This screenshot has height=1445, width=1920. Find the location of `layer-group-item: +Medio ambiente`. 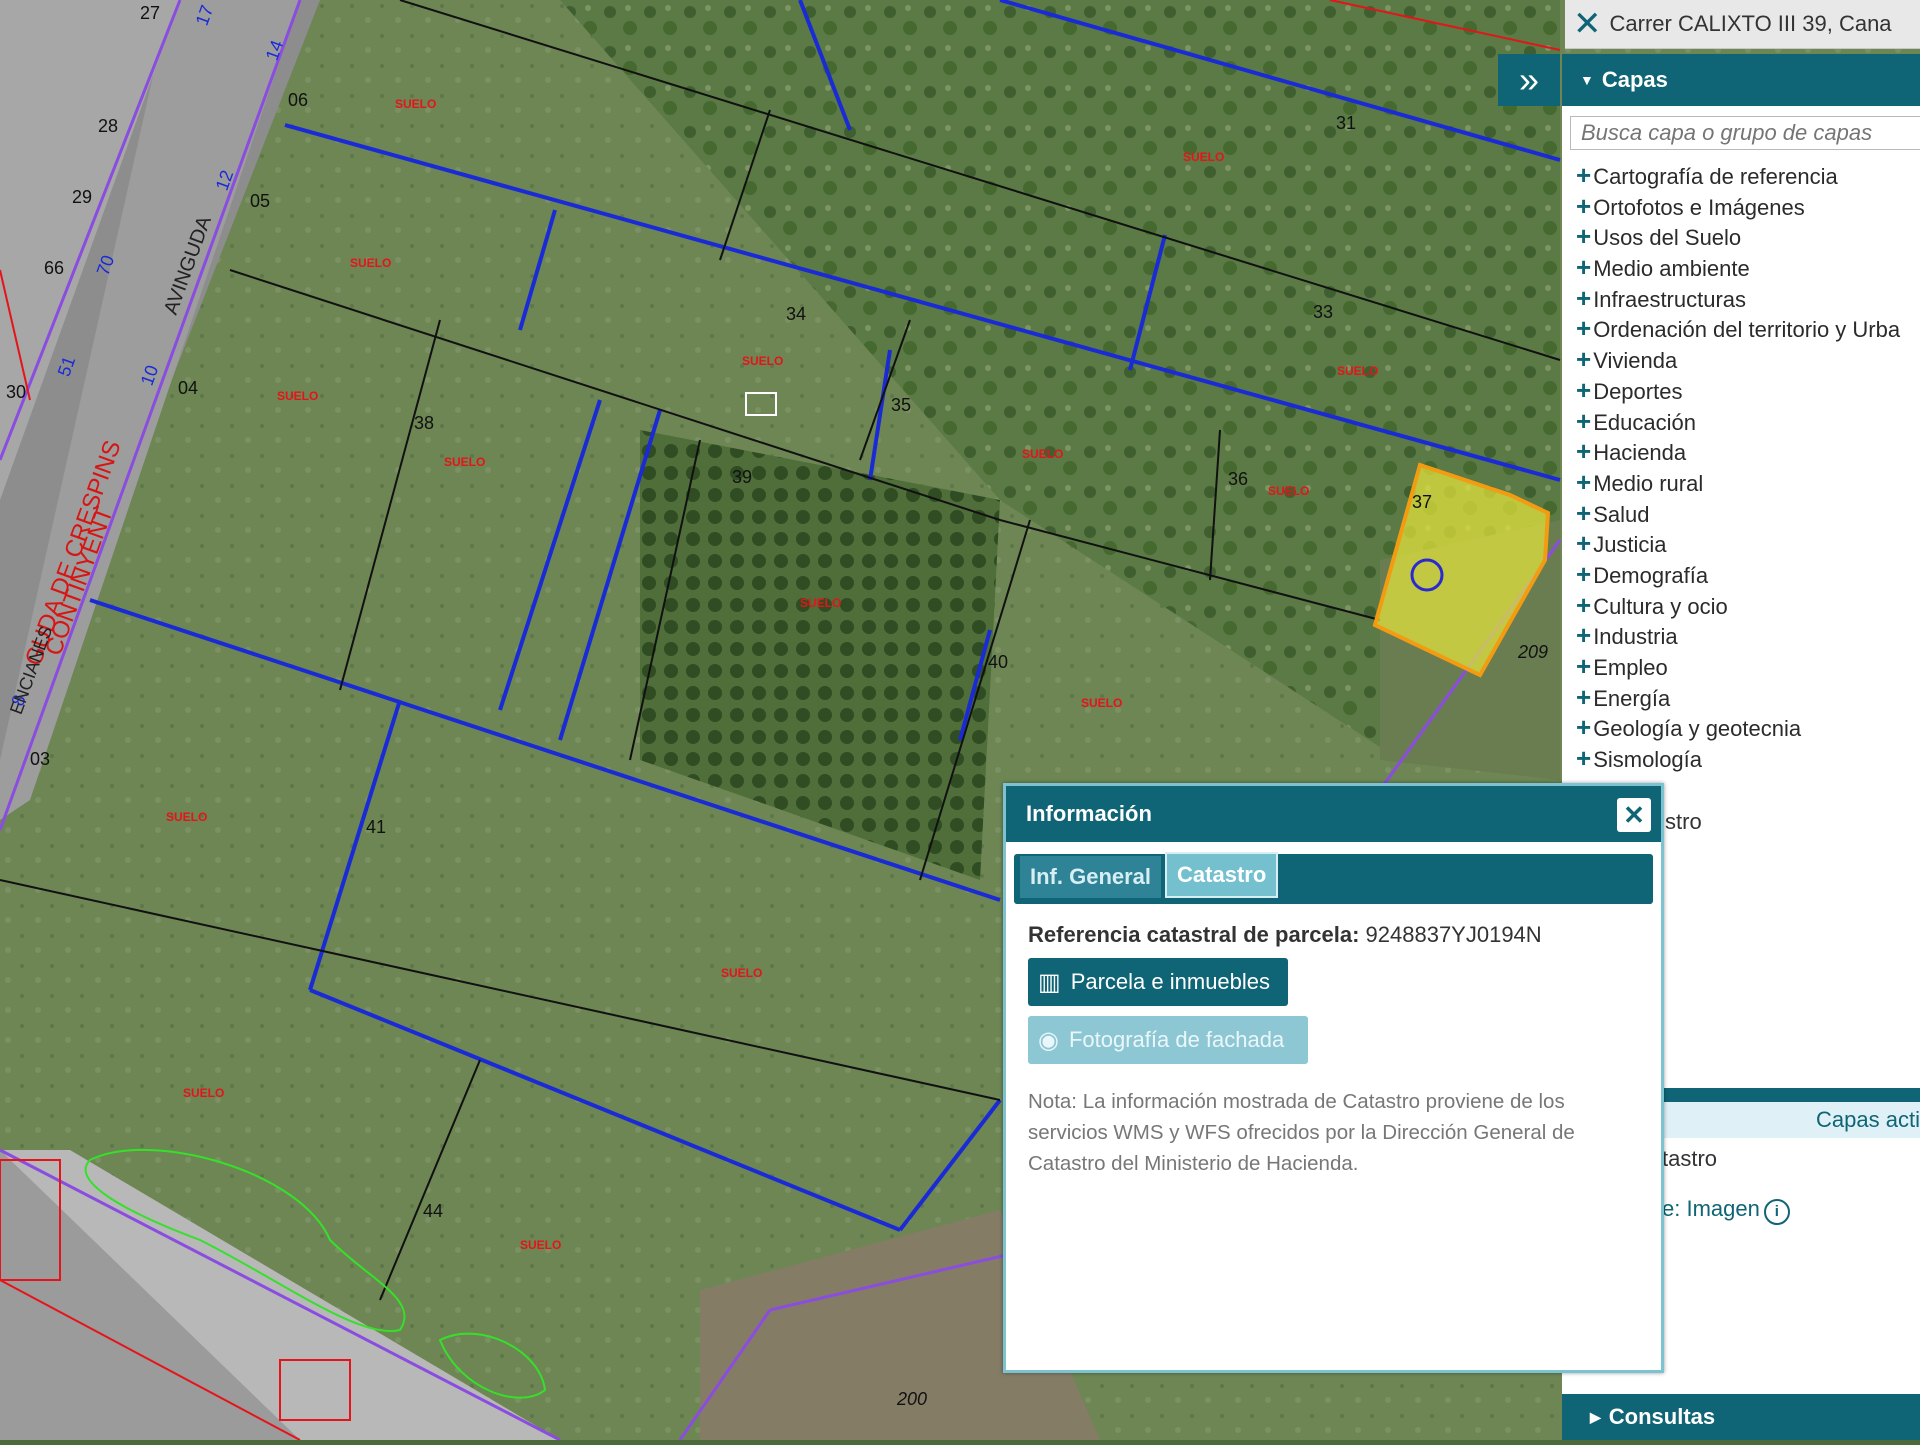

layer-group-item: +Medio ambiente is located at coordinates (1748, 267).